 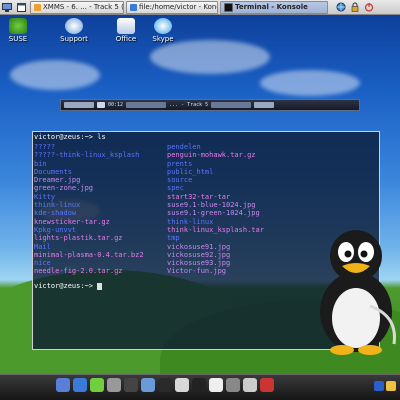 I want to click on prompt-line: victor@zeus:~>, so click(x=68, y=286).